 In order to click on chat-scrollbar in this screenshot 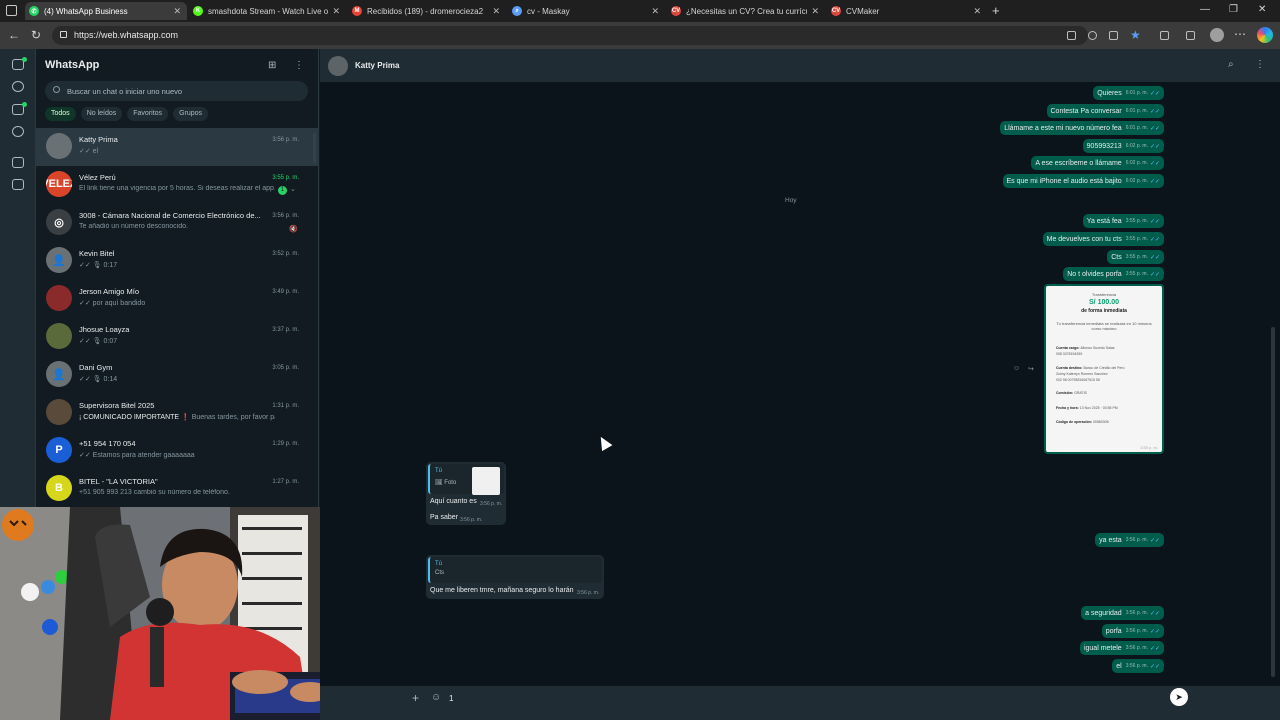, I will do `click(1273, 502)`.